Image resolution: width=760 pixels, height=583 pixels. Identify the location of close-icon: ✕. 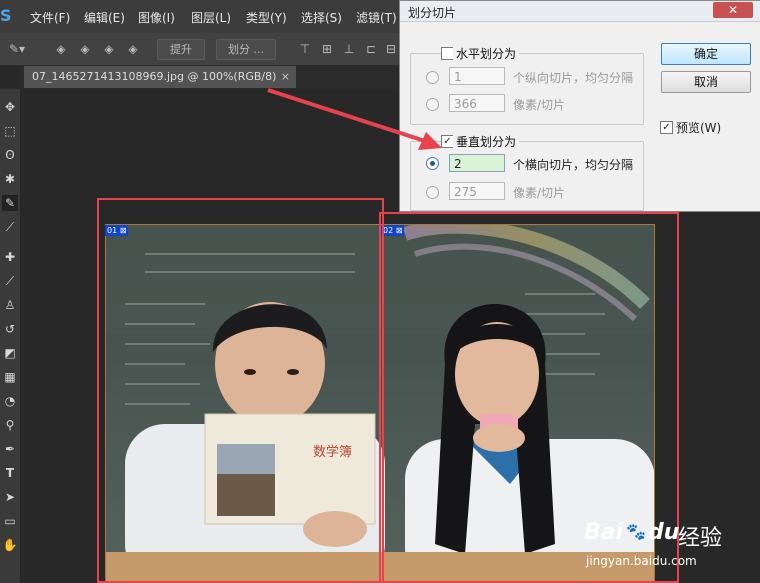
(733, 10).